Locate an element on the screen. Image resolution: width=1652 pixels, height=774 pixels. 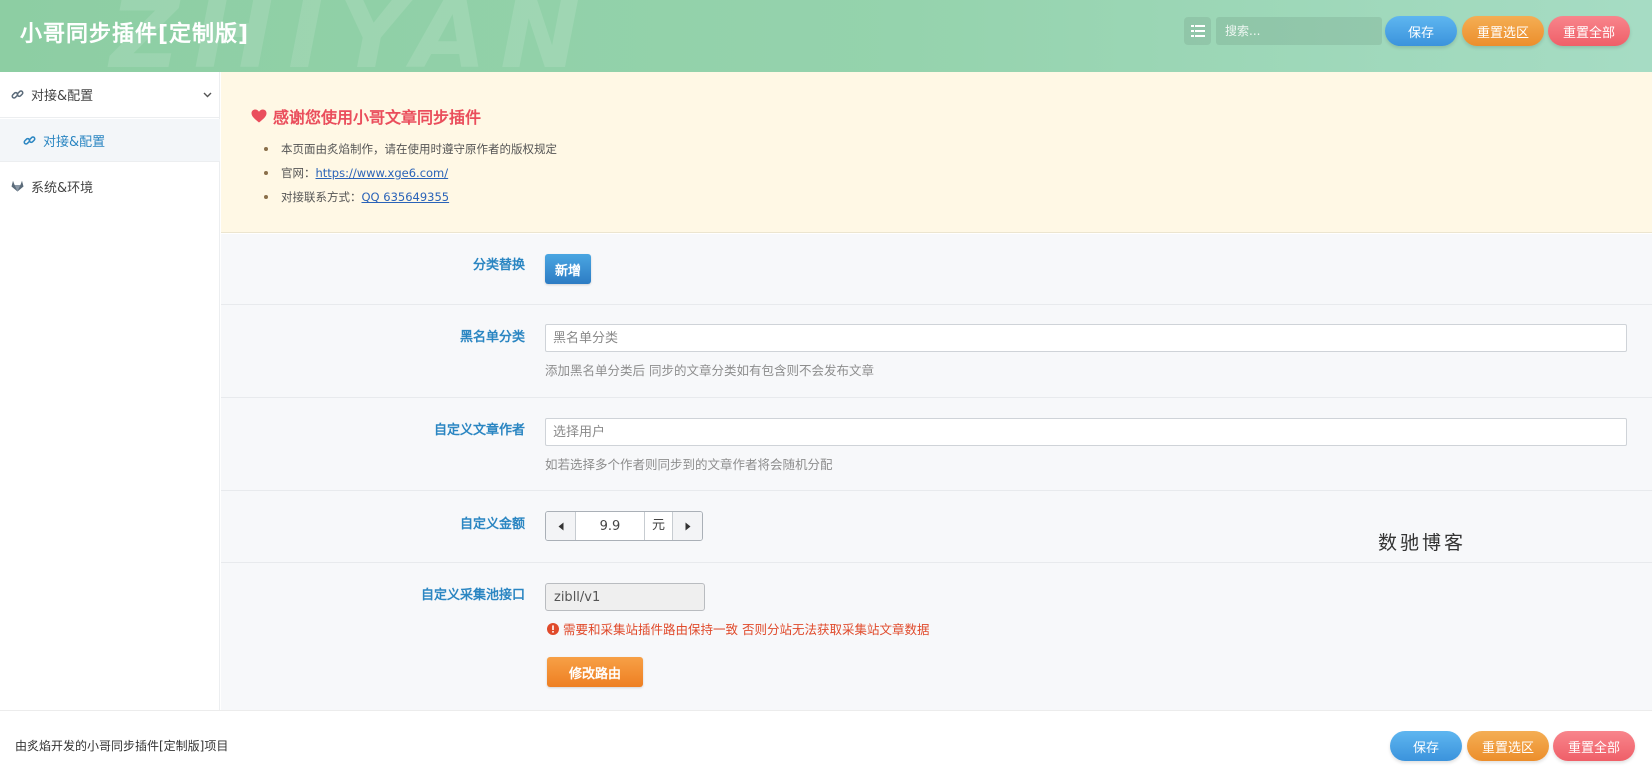
form-row-author: 自定义文章作者 如若选择多个作者则同步到的文章作者将会随机分配 is located at coordinates (936, 444).